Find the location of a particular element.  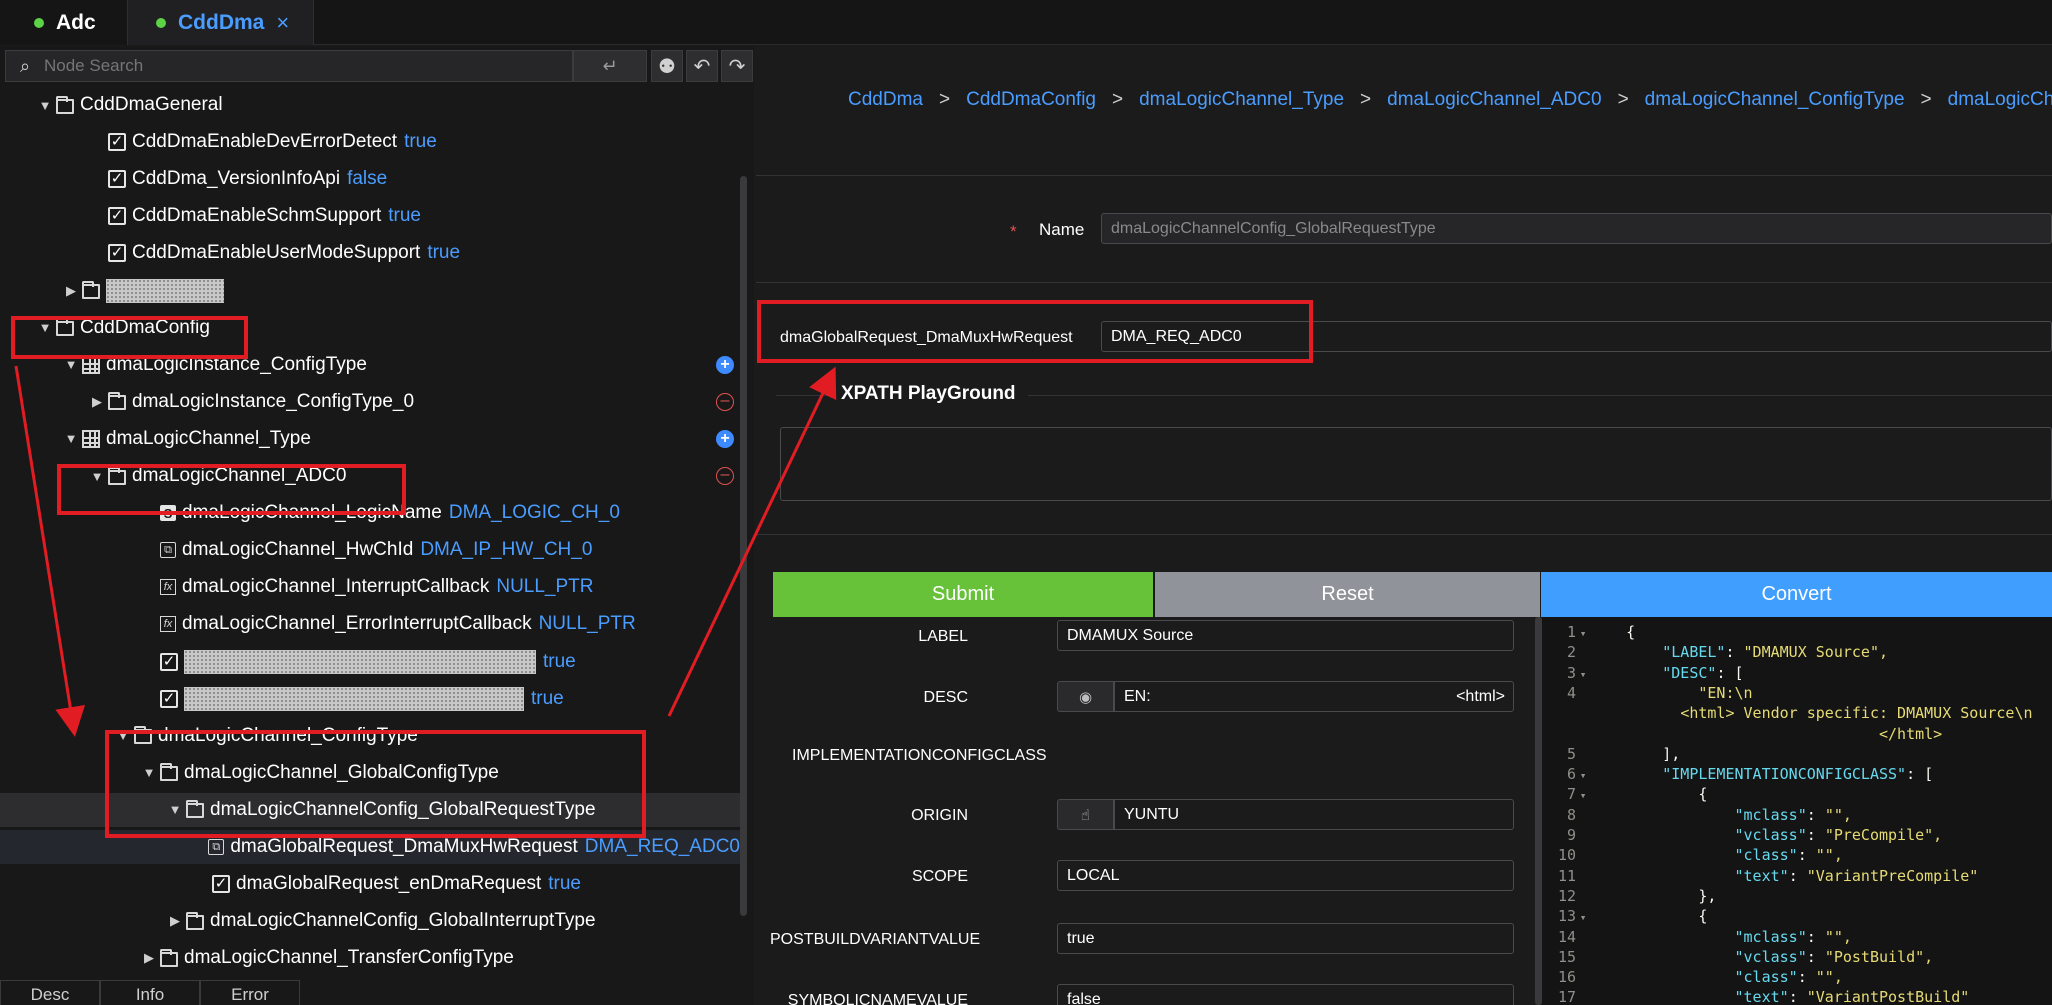

submit-button: Submit is located at coordinates (963, 594).